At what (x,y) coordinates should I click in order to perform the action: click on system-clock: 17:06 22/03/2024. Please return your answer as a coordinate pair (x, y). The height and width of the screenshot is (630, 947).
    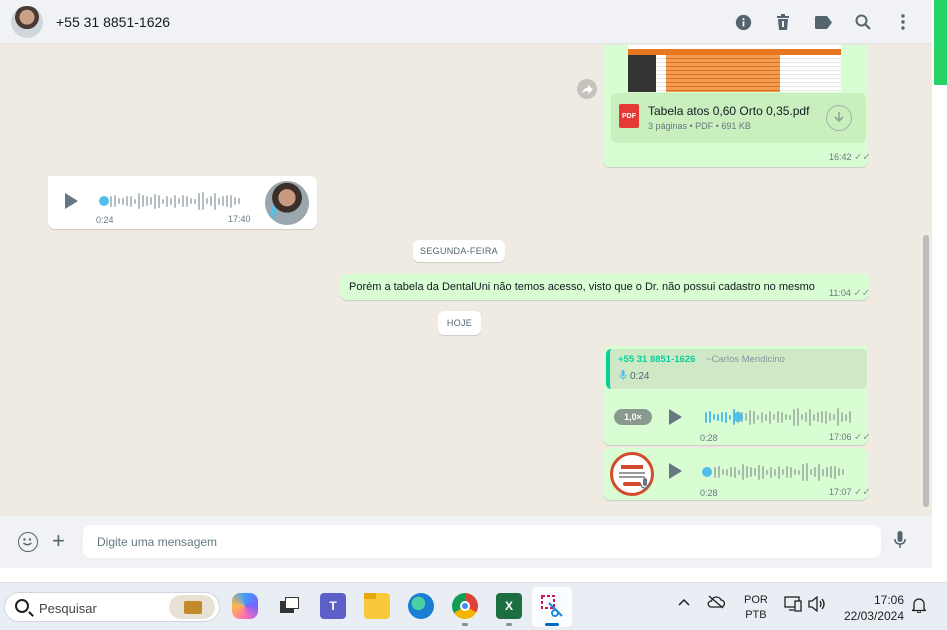
    Looking at the image, I should click on (873, 608).